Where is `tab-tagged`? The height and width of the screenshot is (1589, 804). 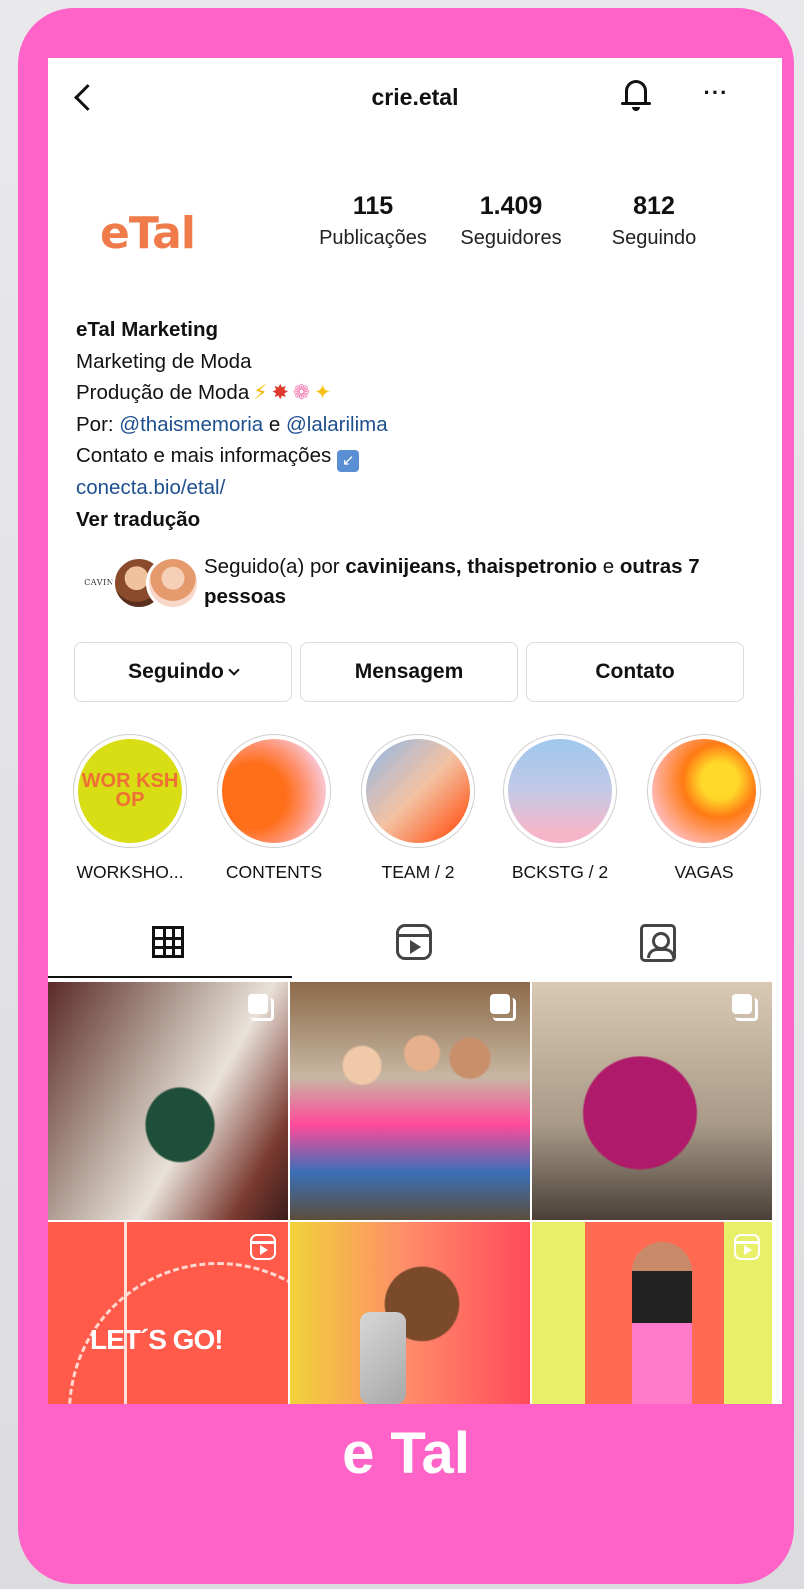 tab-tagged is located at coordinates (658, 943).